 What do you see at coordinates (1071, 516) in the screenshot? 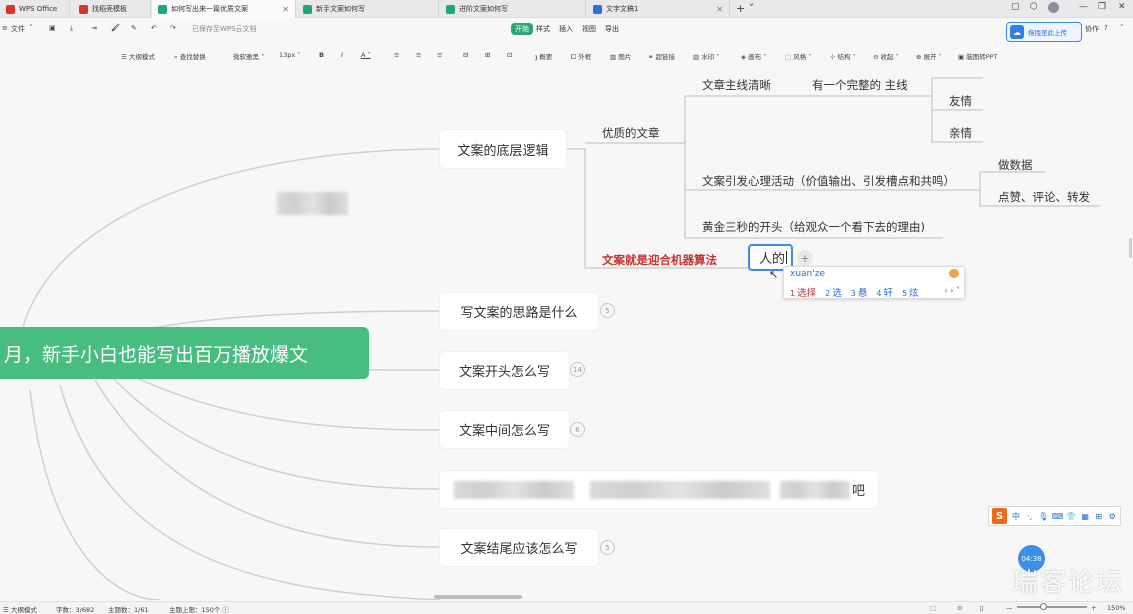
I see `skin-icon: 👕` at bounding box center [1071, 516].